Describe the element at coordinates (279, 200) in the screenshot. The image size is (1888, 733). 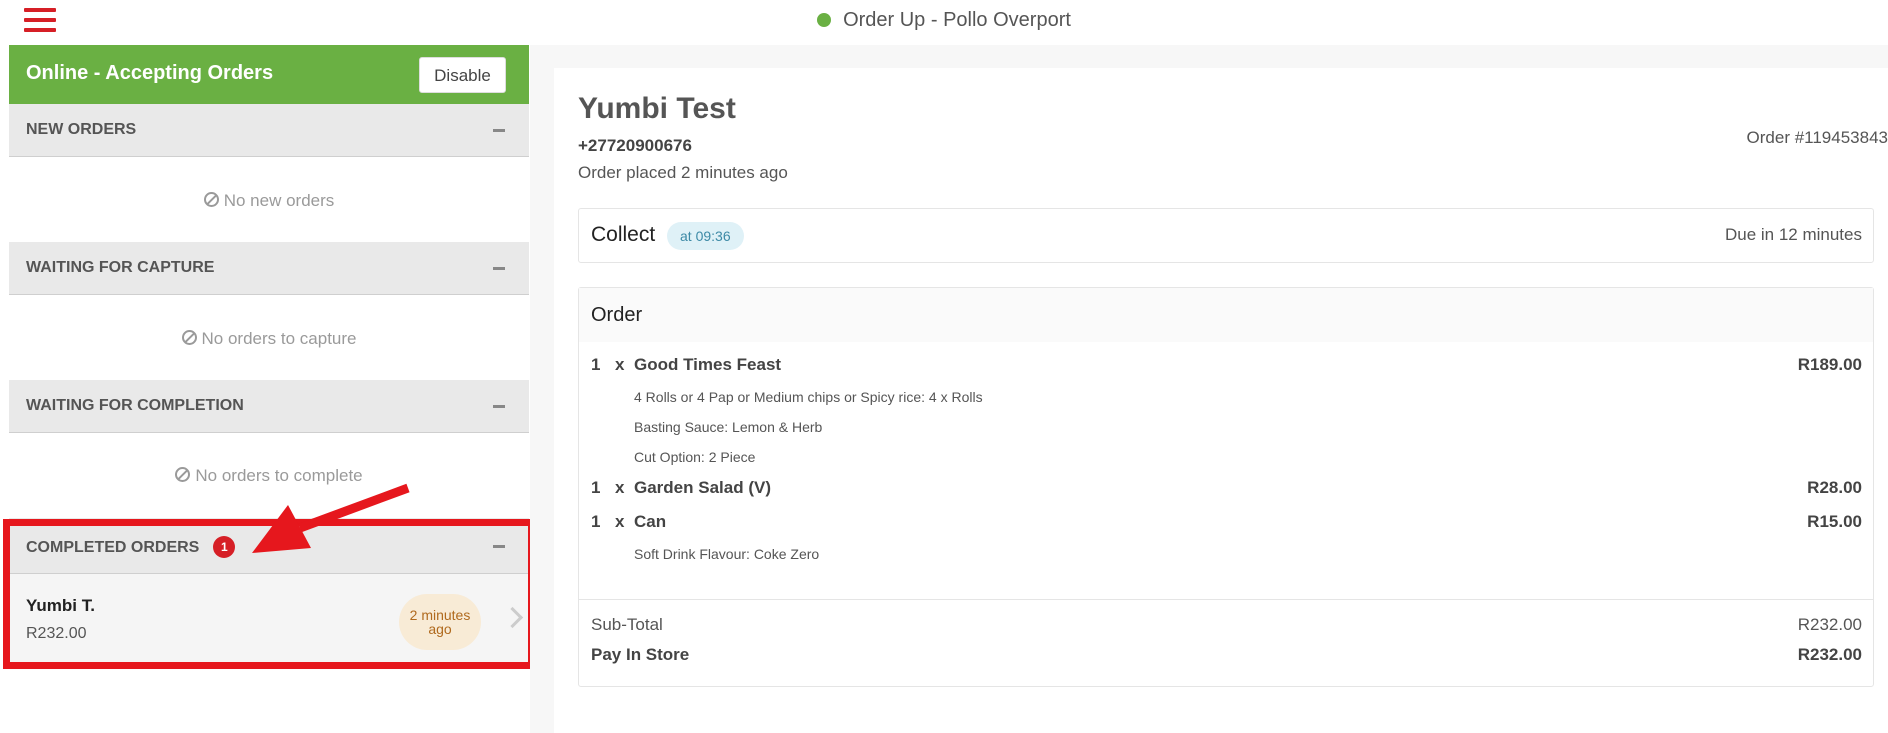
I see `new-orders-empty-text: No new orders` at that location.